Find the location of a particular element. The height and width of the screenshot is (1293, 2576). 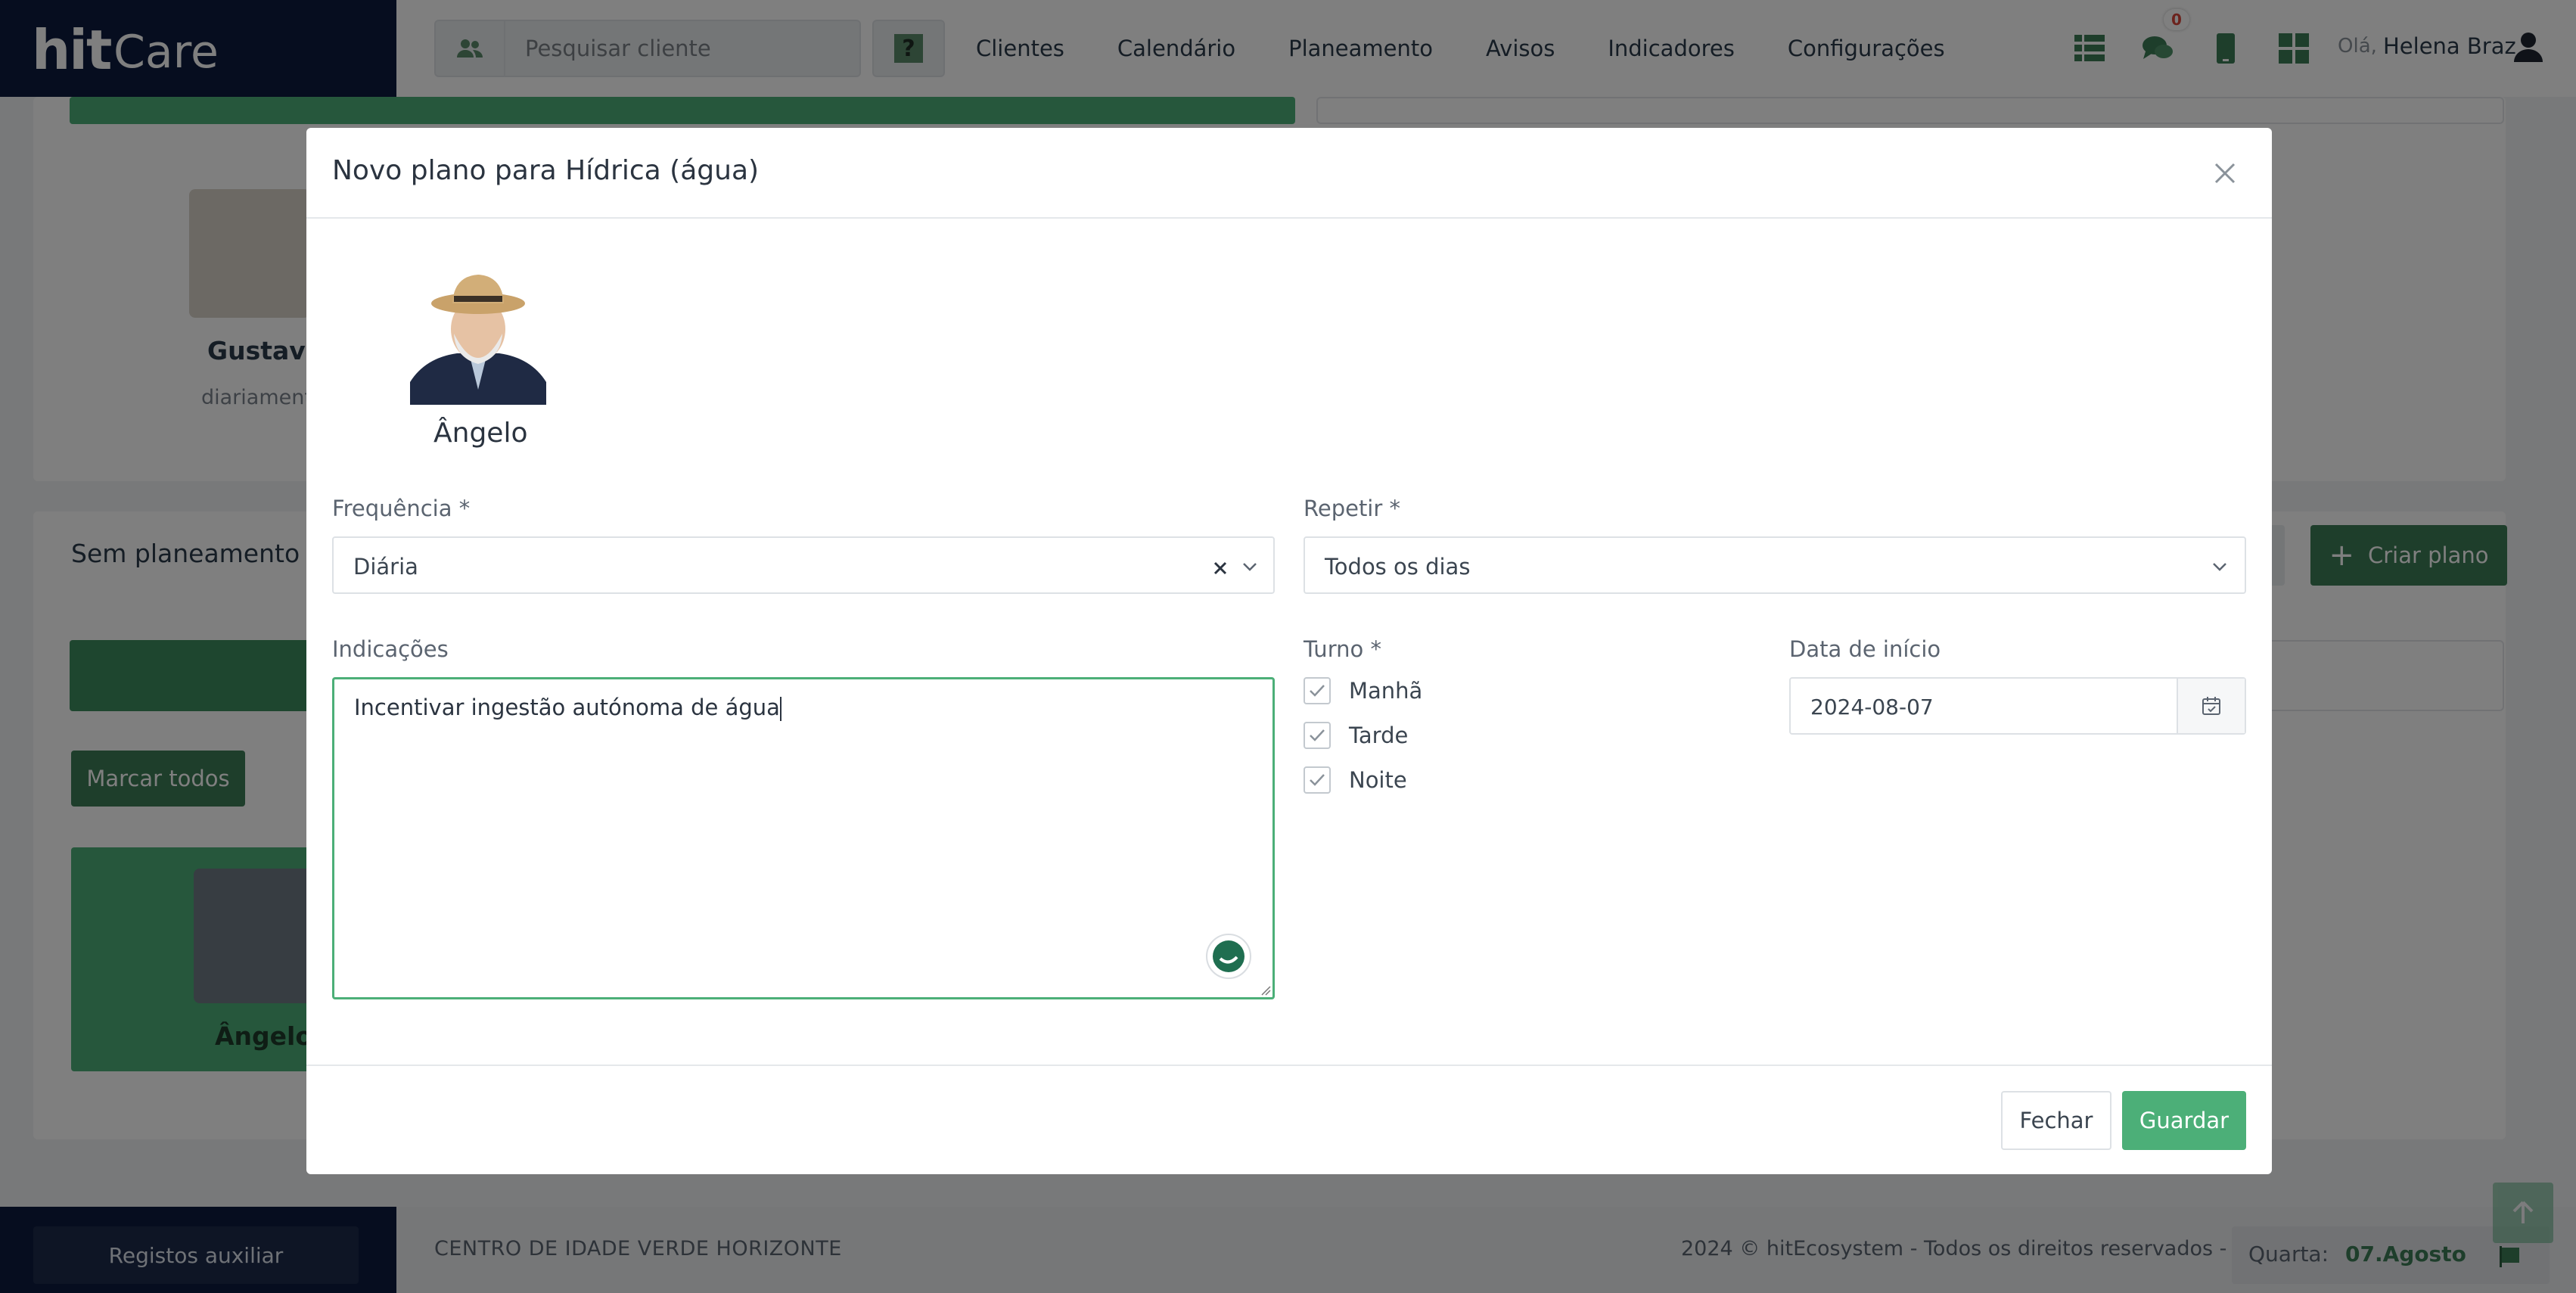

frequency-select: Diária is located at coordinates (803, 565).